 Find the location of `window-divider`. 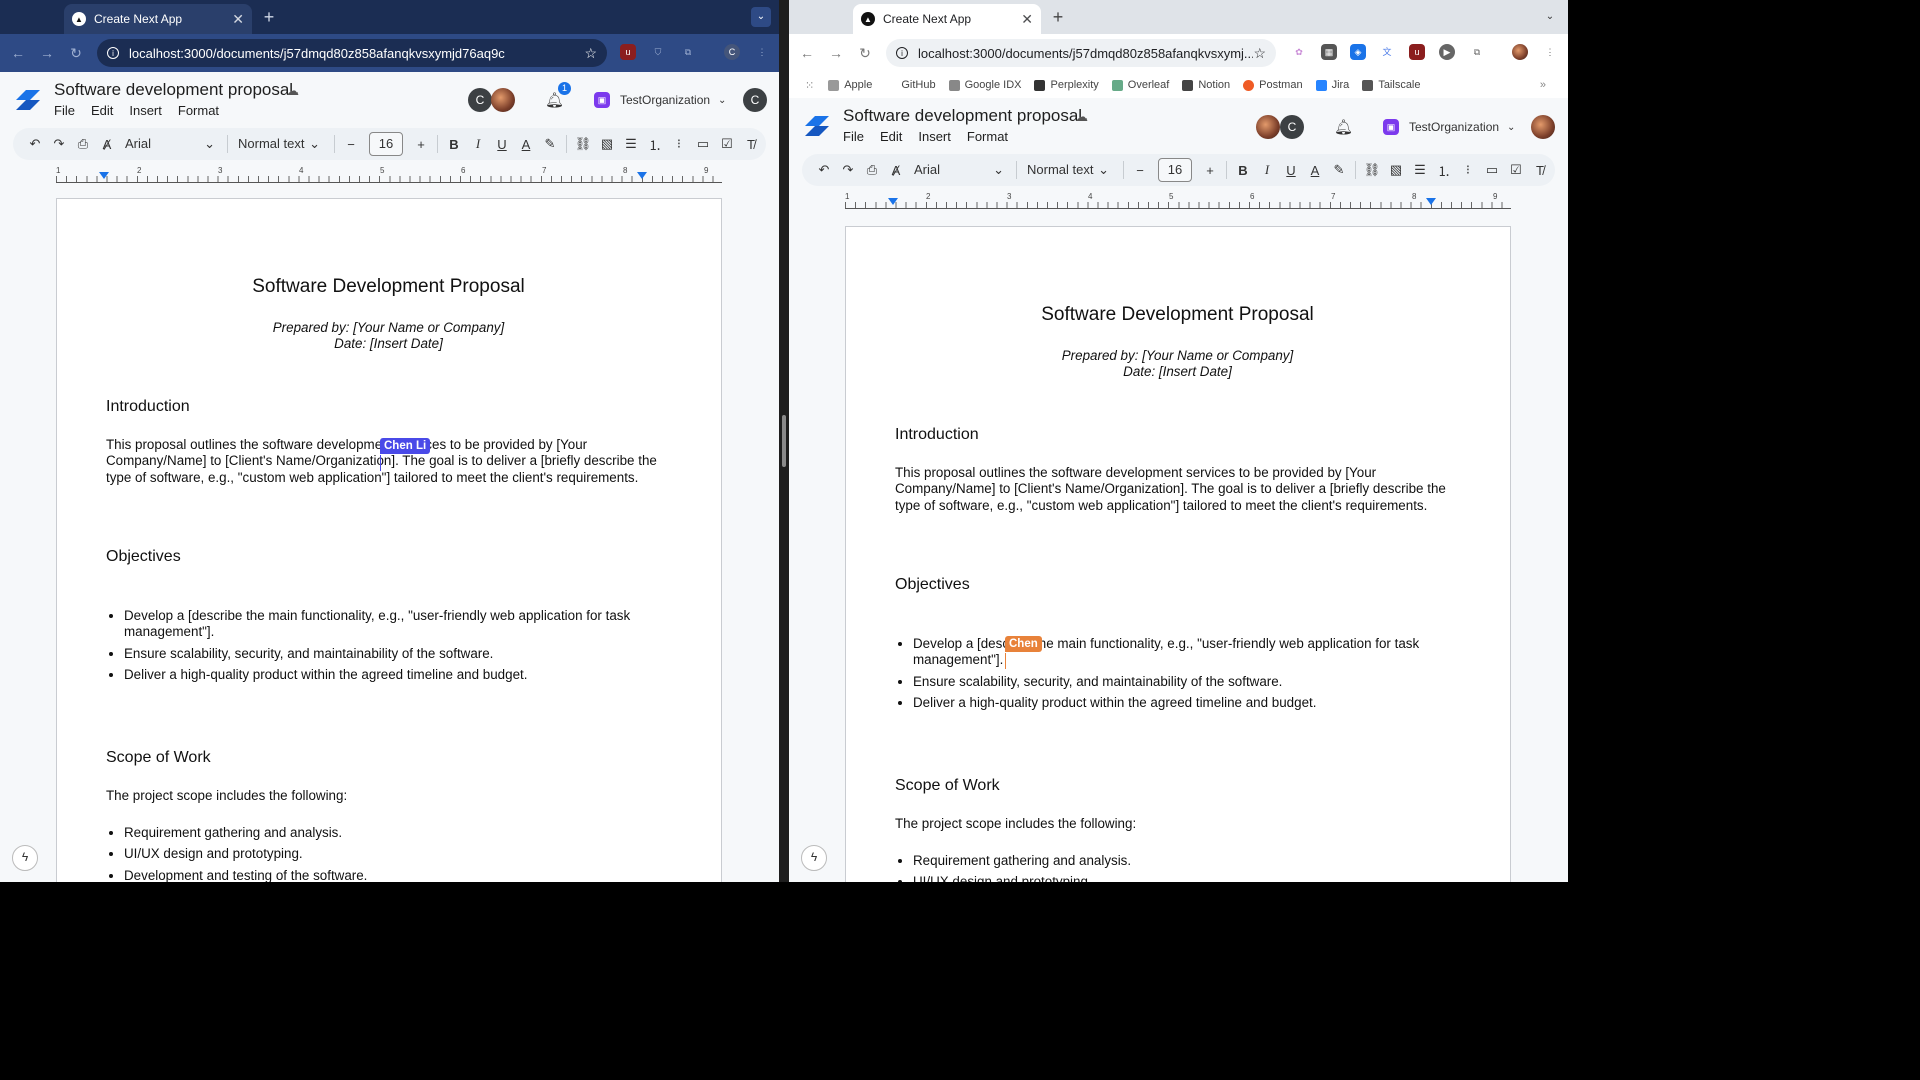

window-divider is located at coordinates (784, 441).